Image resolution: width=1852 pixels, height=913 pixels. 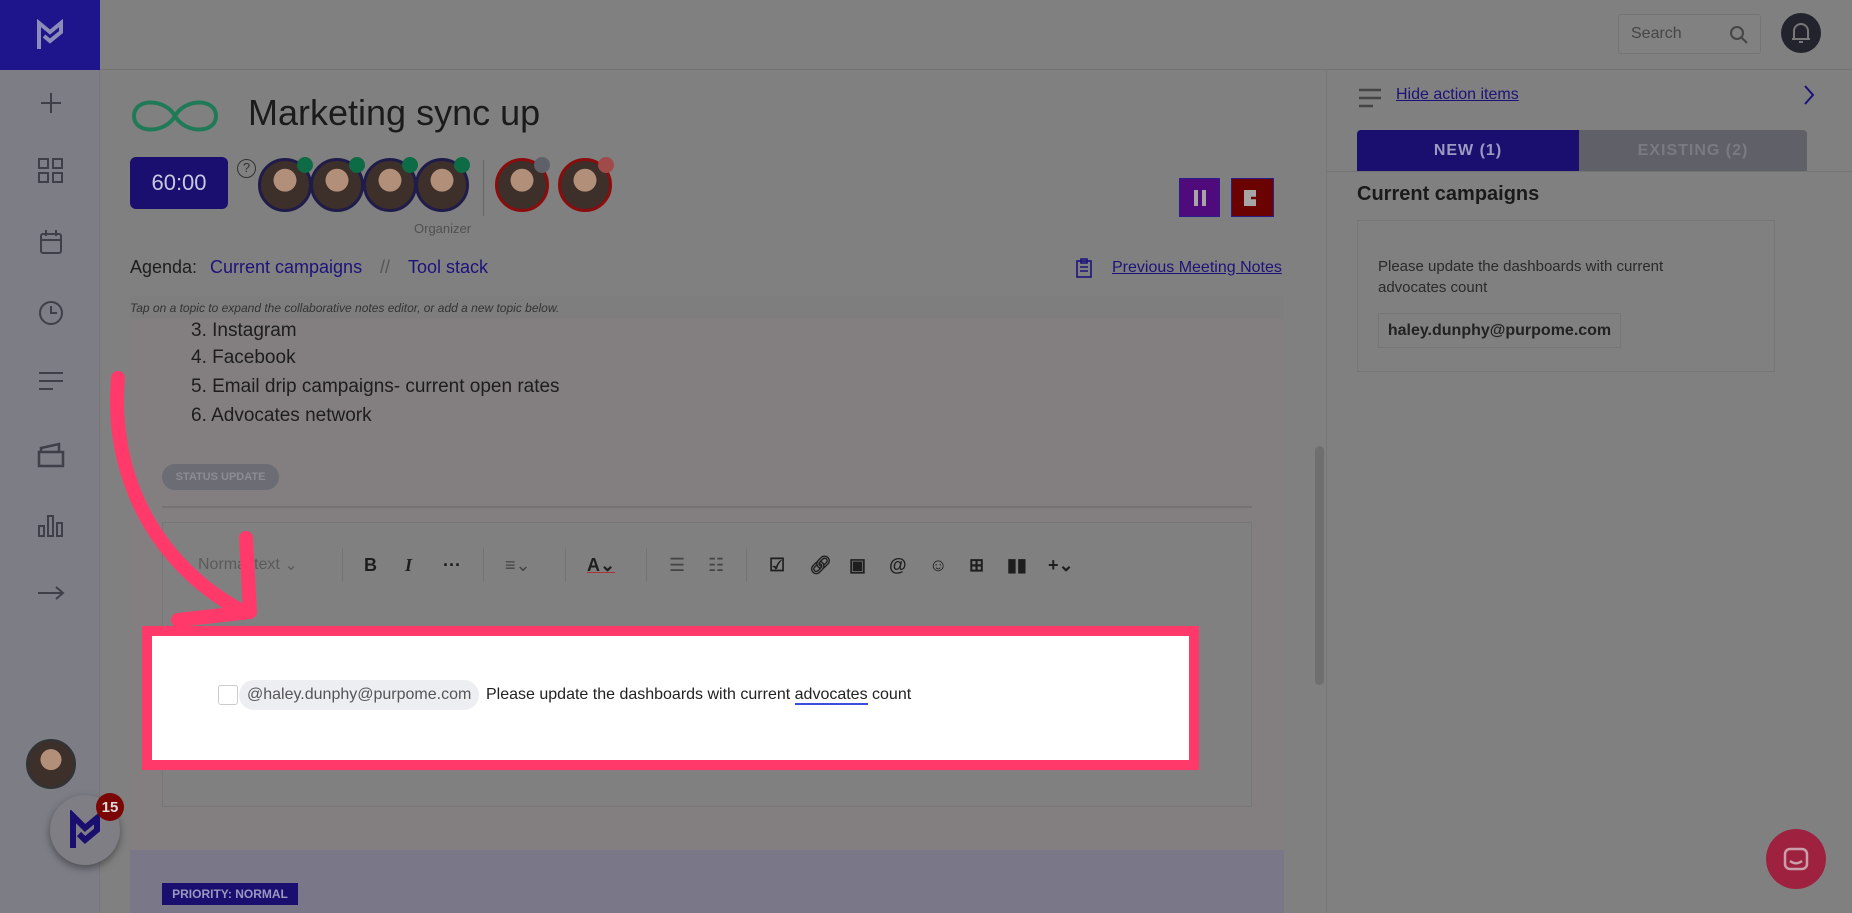 I want to click on declined-status-dot, so click(x=606, y=165).